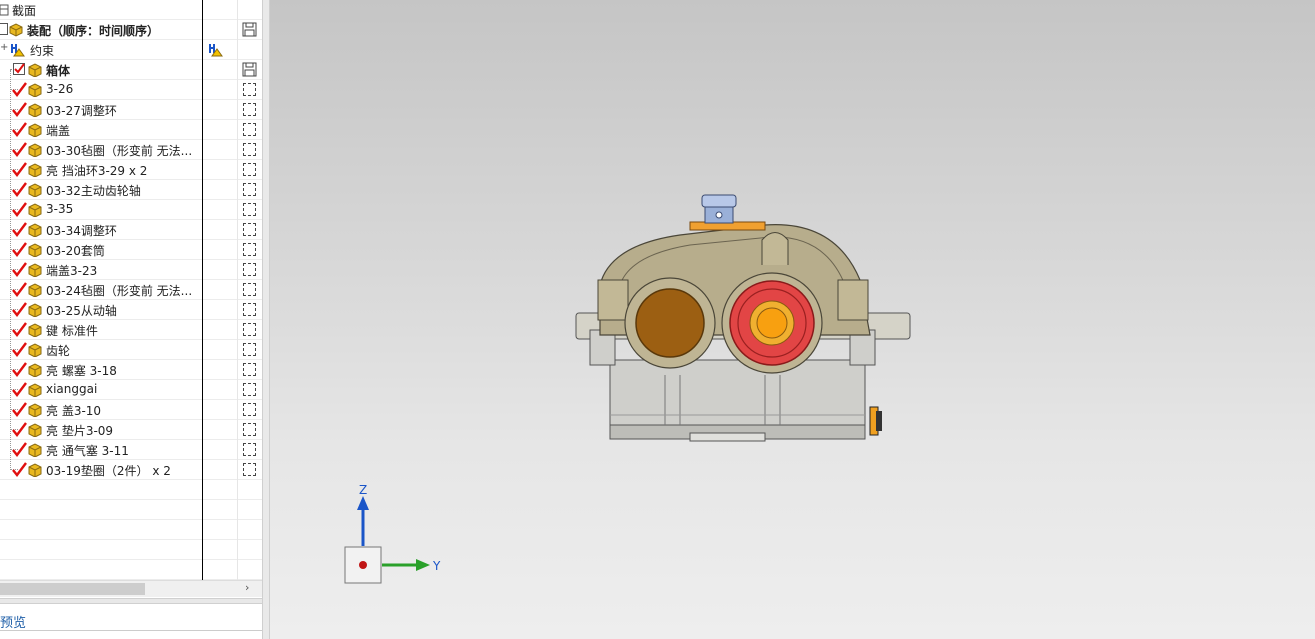 This screenshot has width=1315, height=639. I want to click on horizontal-scrollbar: ›, so click(131, 588).